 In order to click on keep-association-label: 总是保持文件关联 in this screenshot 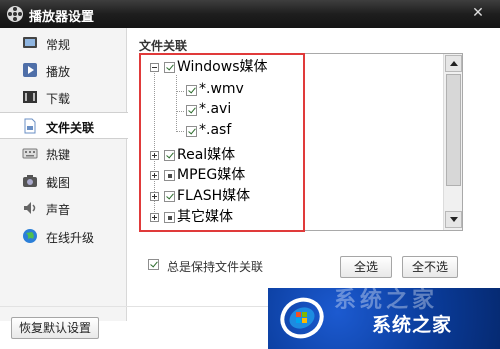, I will do `click(215, 267)`.